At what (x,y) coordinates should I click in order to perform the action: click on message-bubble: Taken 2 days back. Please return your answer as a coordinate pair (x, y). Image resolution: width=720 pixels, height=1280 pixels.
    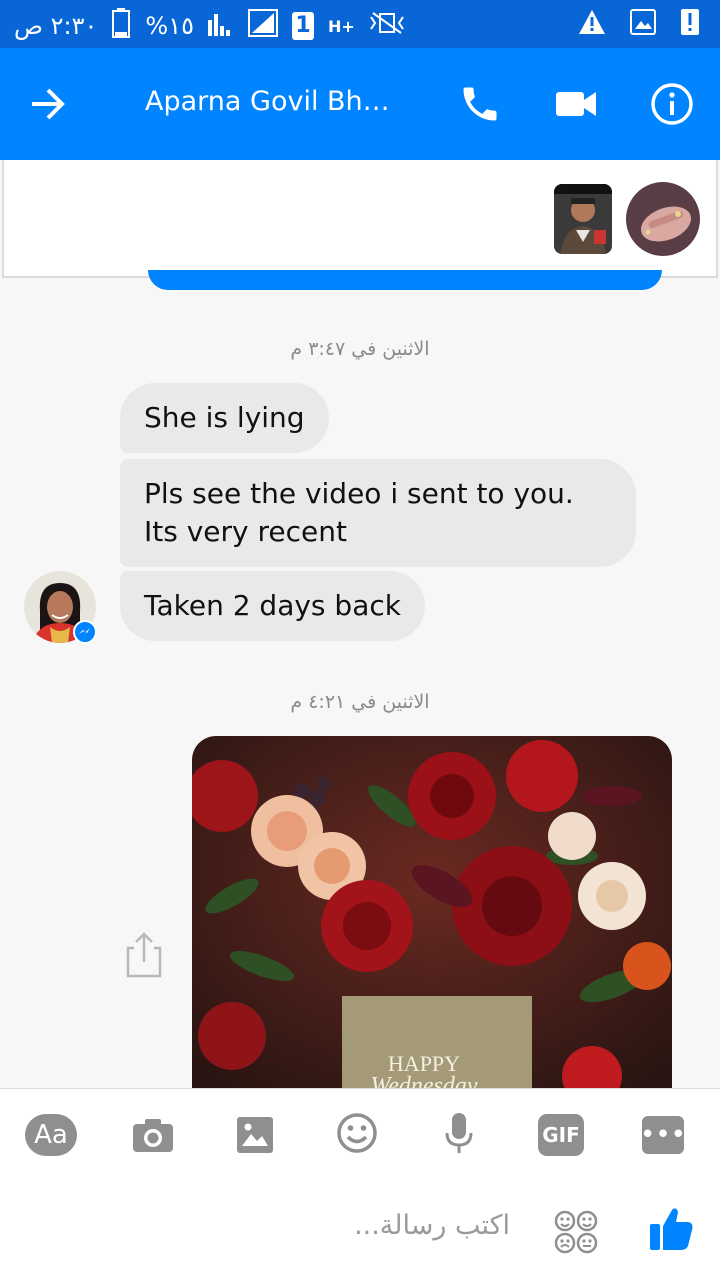
    Looking at the image, I should click on (272, 606).